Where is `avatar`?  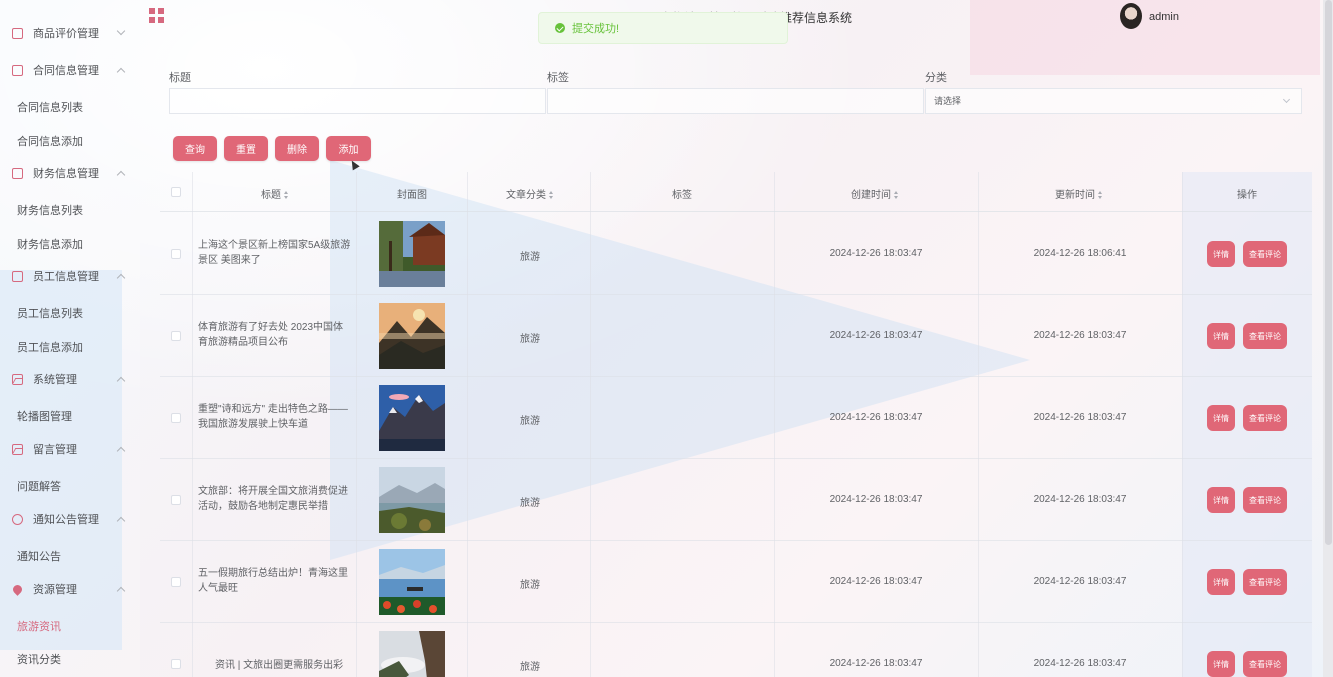
avatar is located at coordinates (1131, 16).